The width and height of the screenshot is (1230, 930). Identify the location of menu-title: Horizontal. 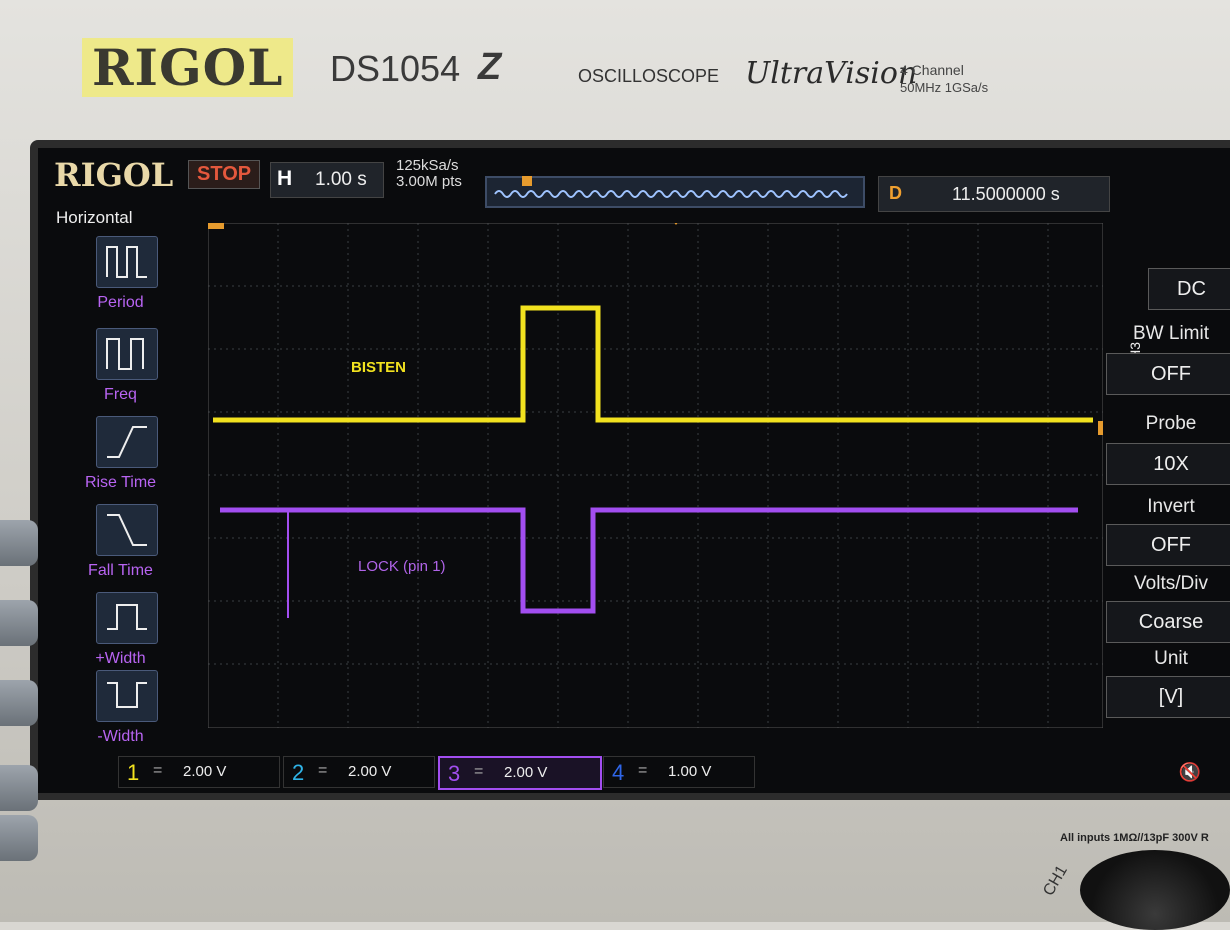
(94, 217).